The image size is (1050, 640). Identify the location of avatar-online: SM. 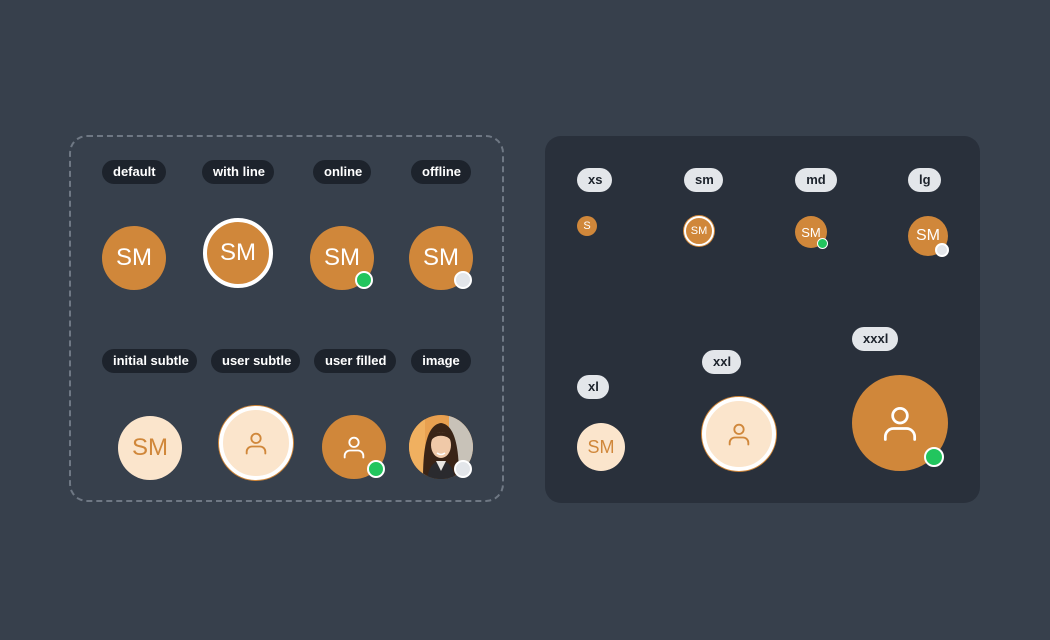
(342, 258).